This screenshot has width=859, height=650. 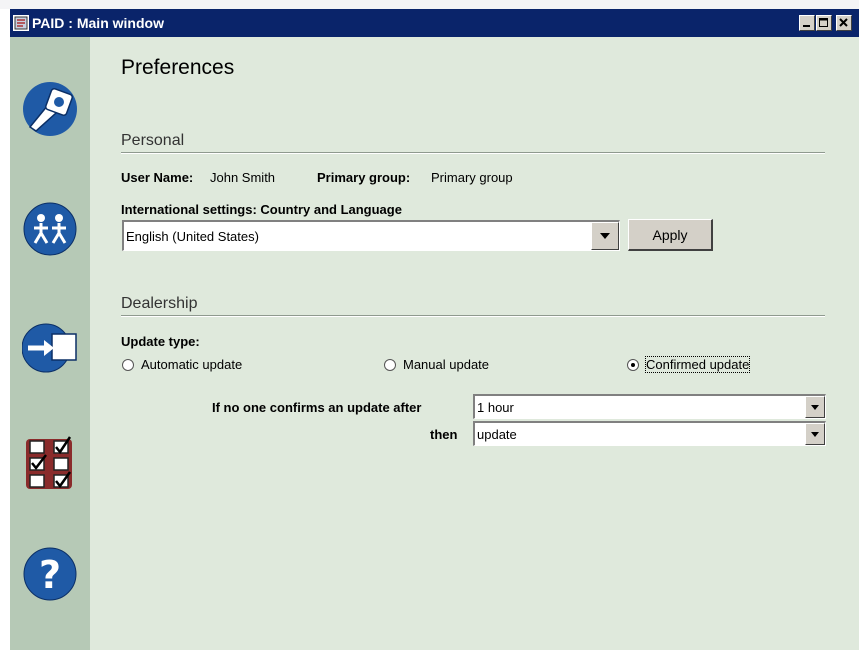 What do you see at coordinates (697, 364) in the screenshot?
I see `radio-label: Confirmed update` at bounding box center [697, 364].